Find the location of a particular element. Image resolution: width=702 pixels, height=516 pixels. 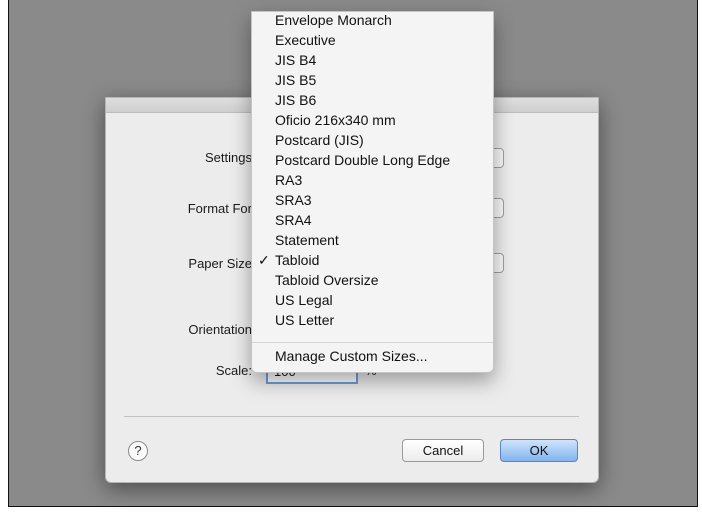

menu-item-label: US Legal is located at coordinates (304, 300).